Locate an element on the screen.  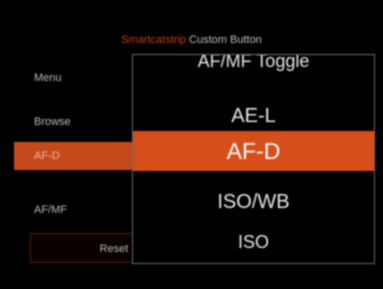
popup-option-iso-wb: ISO/WB is located at coordinates (253, 202).